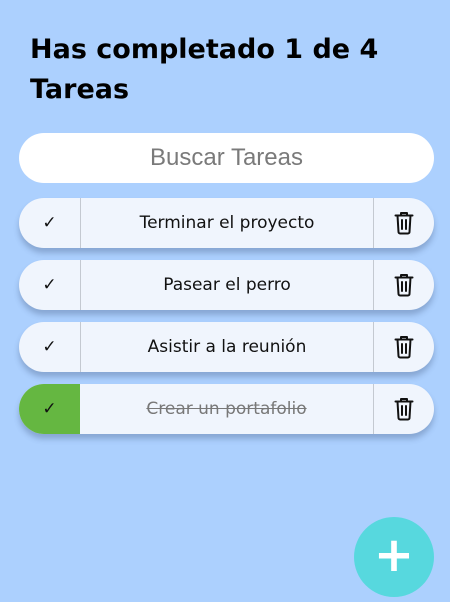 Image resolution: width=450 pixels, height=602 pixels. What do you see at coordinates (204, 69) in the screenshot?
I see `page-title: Has completado 1 de 4 Tareas` at bounding box center [204, 69].